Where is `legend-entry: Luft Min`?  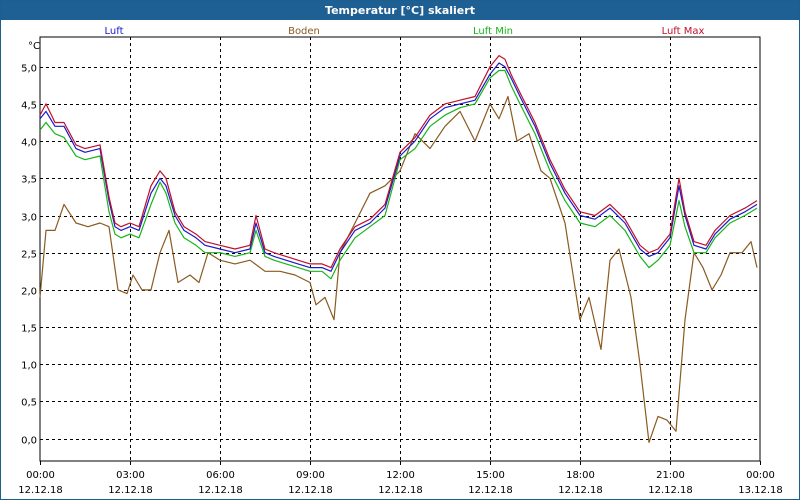
legend-entry: Luft Min is located at coordinates (493, 31).